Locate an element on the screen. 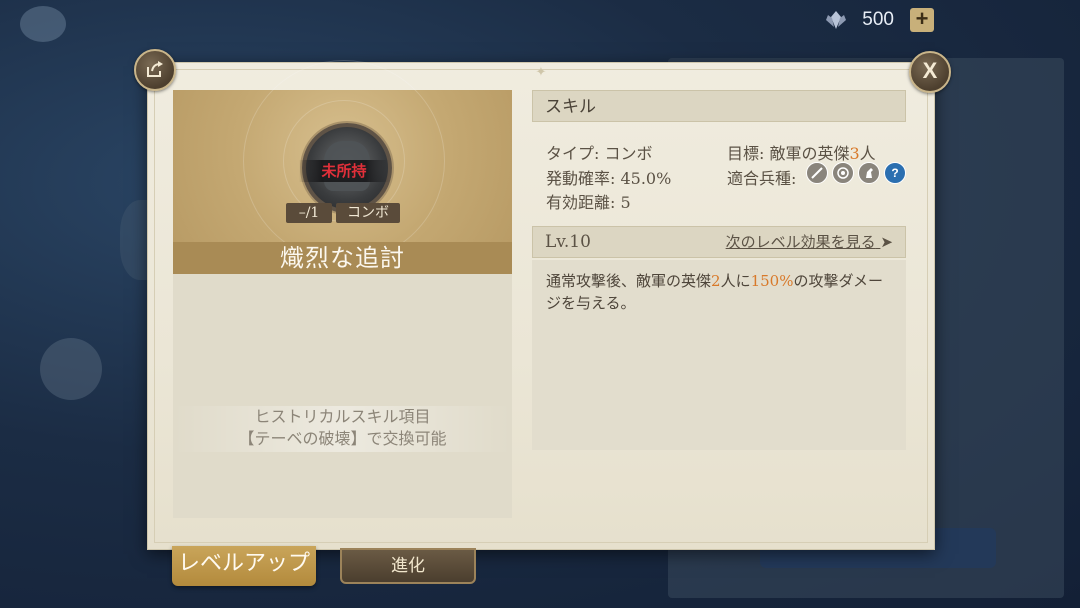 This screenshot has height=608, width=1080. history-line-1: ヒストリカルスキル項目 is located at coordinates (342, 416).